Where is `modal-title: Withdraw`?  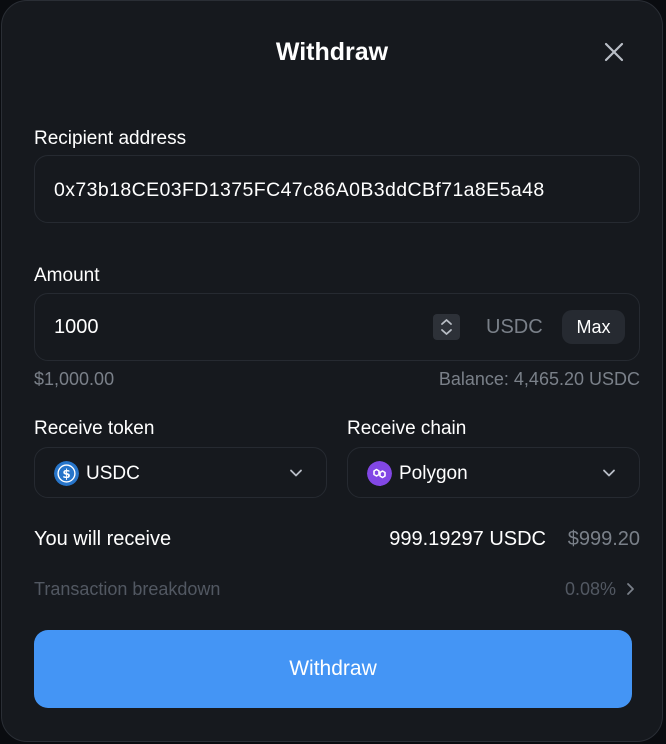 modal-title: Withdraw is located at coordinates (332, 52).